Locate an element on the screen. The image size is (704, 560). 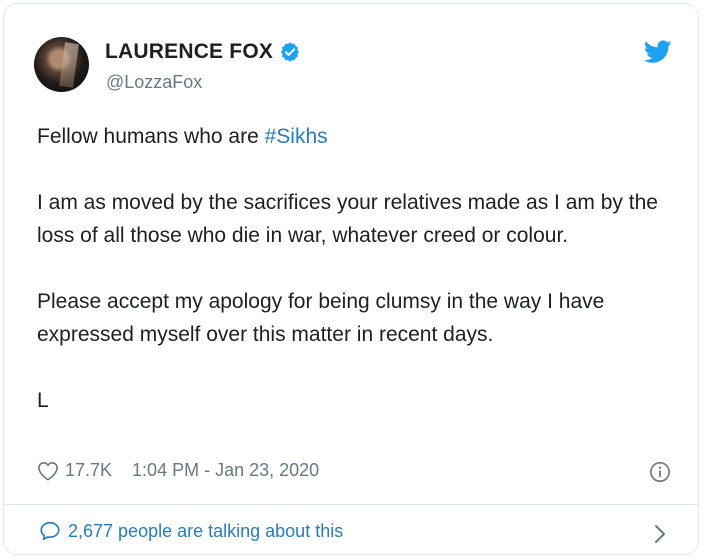
conversation-link: 2,677 people are talking about this is located at coordinates (190, 531).